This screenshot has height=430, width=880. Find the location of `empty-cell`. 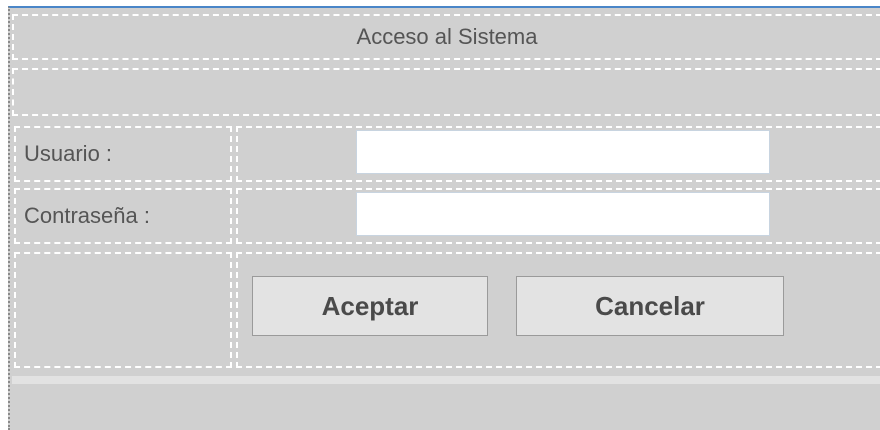

empty-cell is located at coordinates (123, 310).